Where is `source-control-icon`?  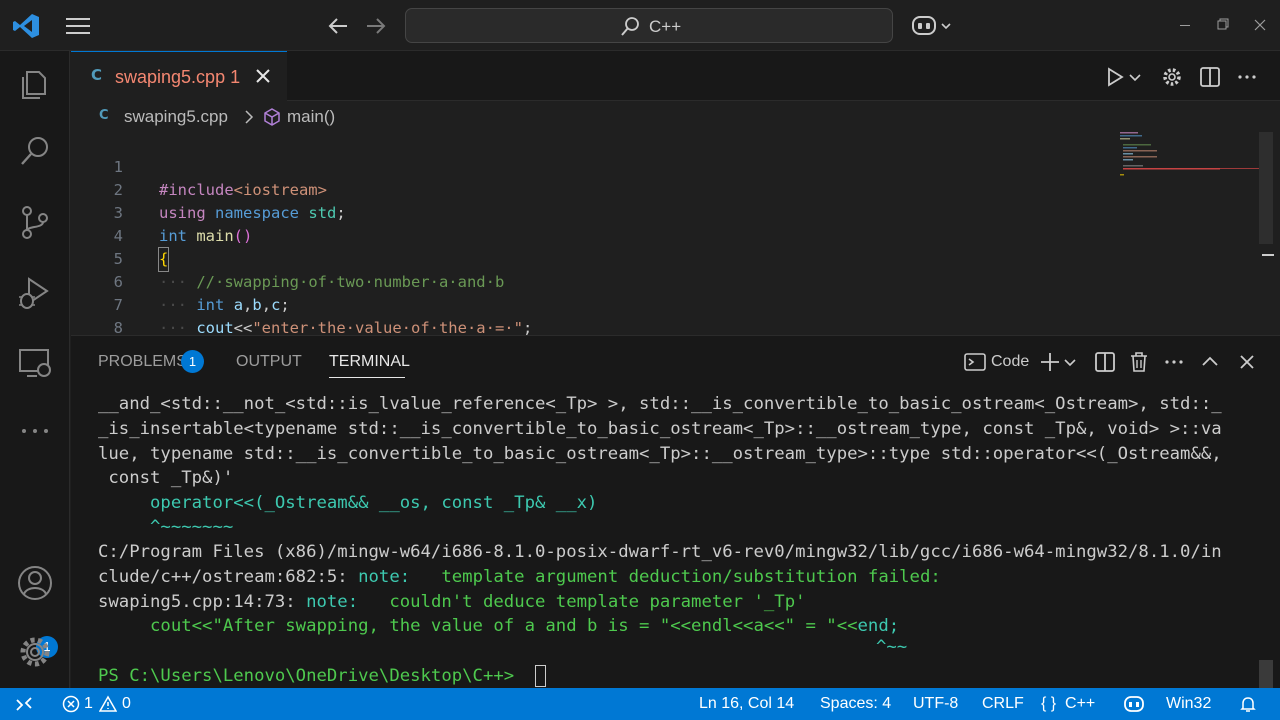
source-control-icon is located at coordinates (35, 222).